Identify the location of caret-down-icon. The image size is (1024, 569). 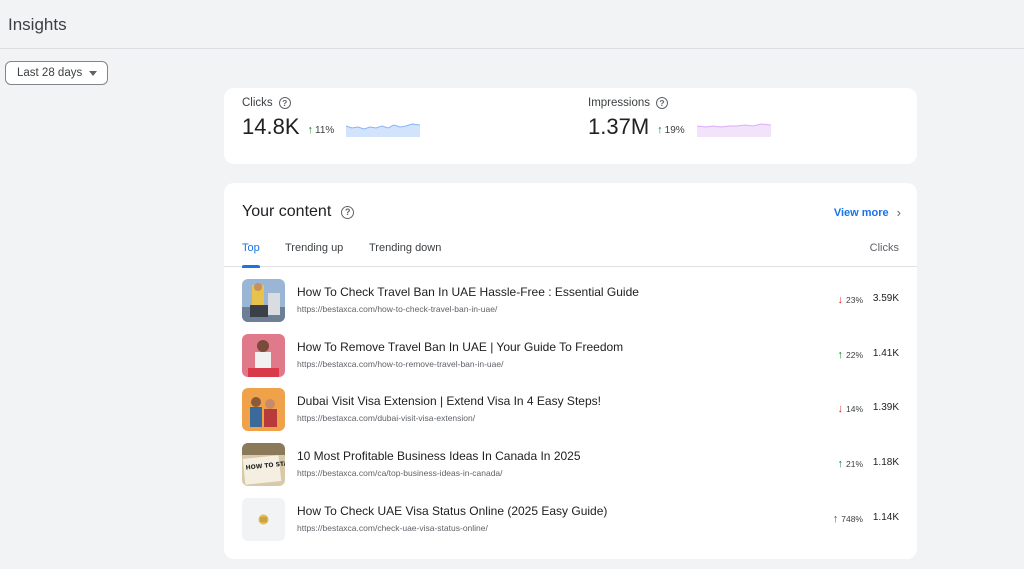
(93, 73).